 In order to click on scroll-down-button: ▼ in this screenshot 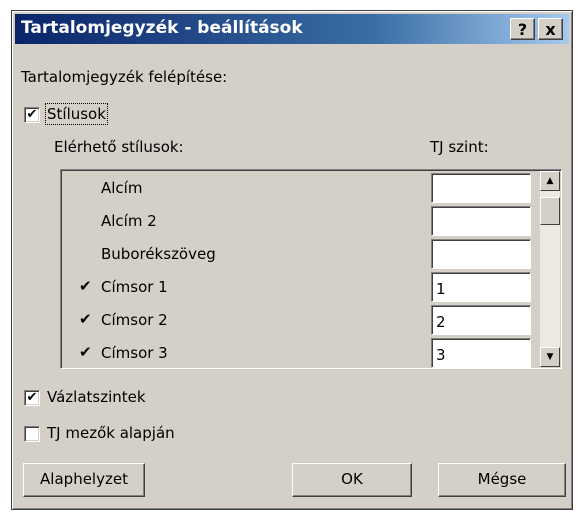, I will do `click(550, 357)`.